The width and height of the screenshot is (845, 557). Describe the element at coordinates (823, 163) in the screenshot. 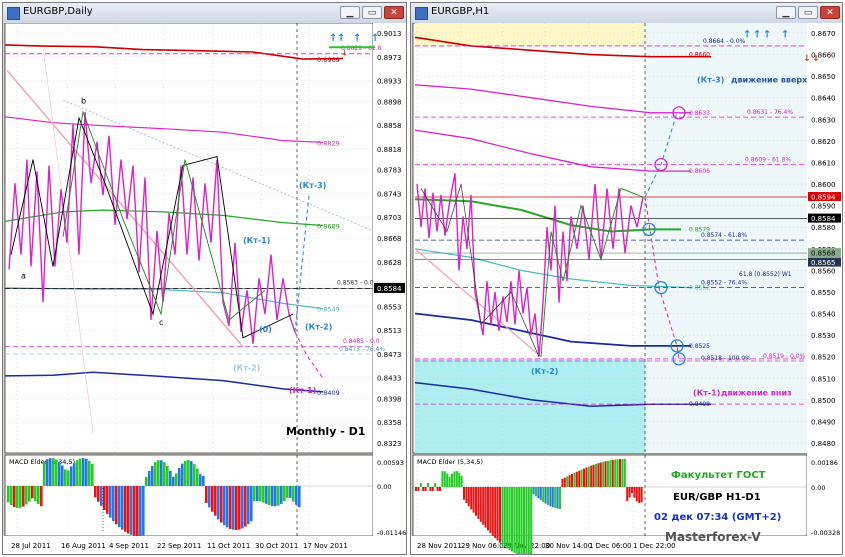

I see `y-tick-label: 0.8610` at that location.